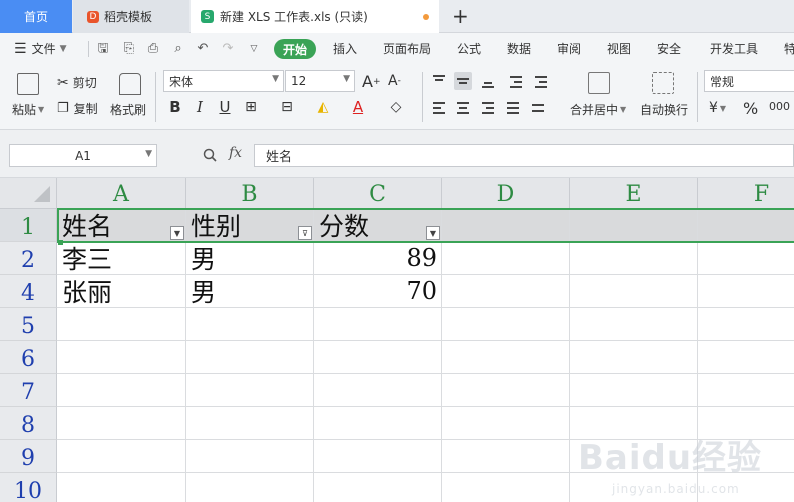 This screenshot has width=794, height=502. Describe the element at coordinates (320, 81) in the screenshot. I see `font-size-select: 12 ▼` at that location.